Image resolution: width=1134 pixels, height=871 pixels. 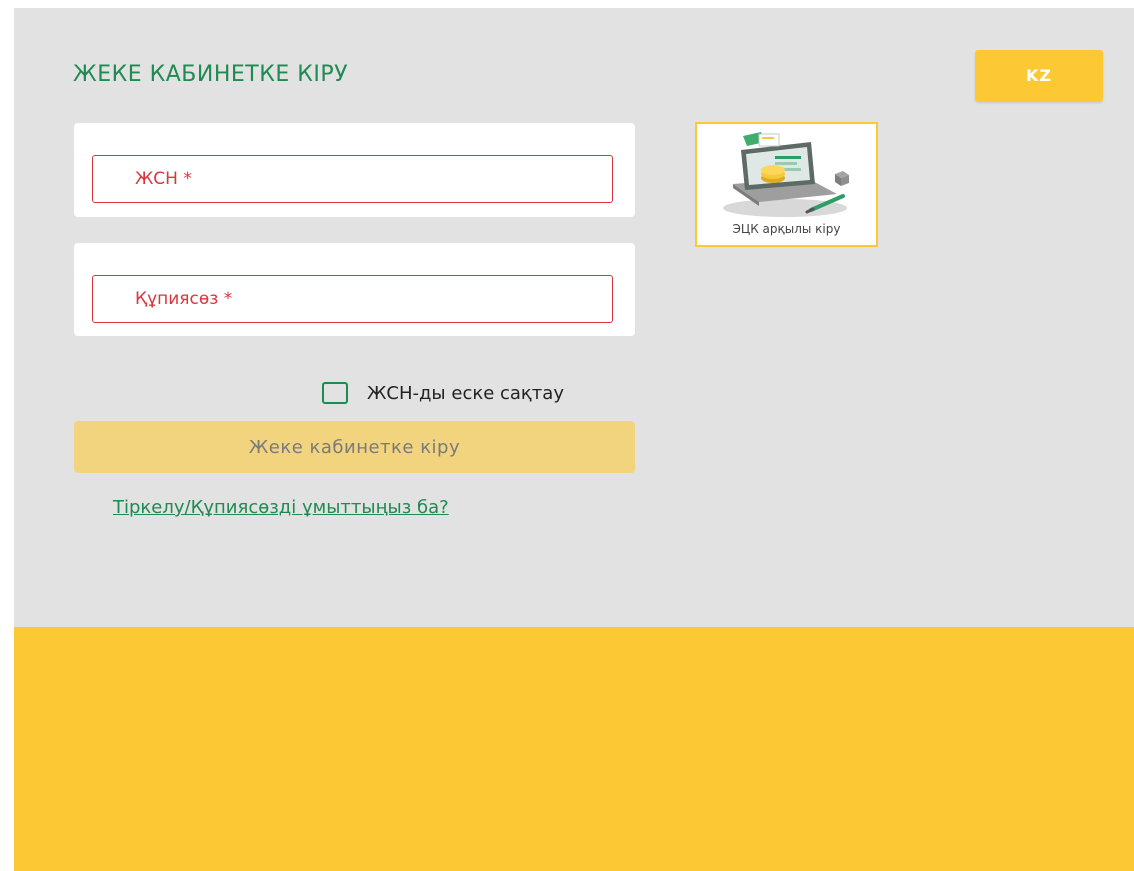 What do you see at coordinates (211, 74) in the screenshot?
I see `page-title: ЖЕКЕ КАБИНЕТКЕ КІРУ` at bounding box center [211, 74].